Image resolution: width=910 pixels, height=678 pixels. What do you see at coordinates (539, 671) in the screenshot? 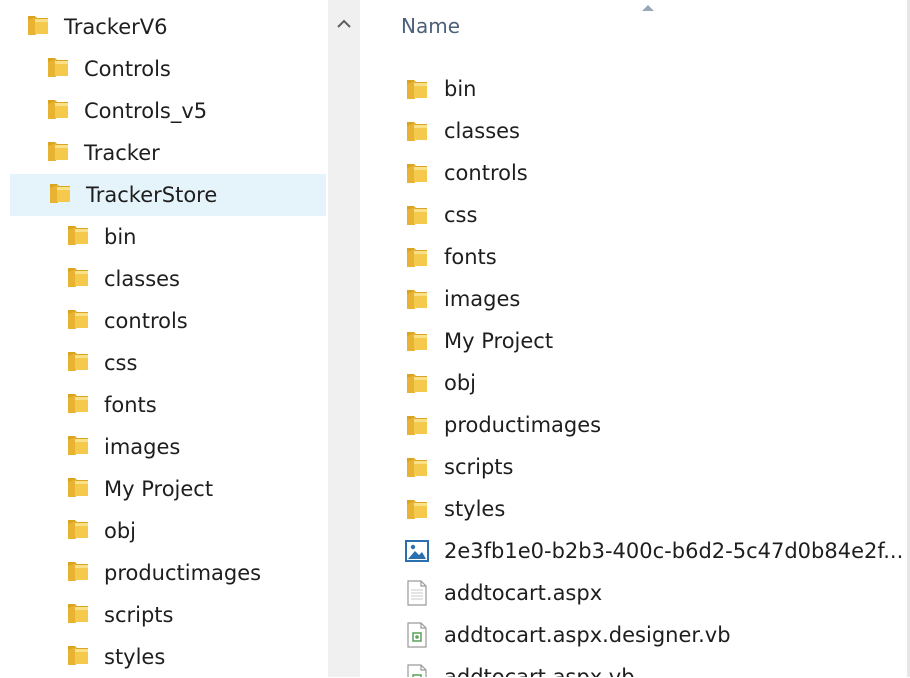
I see `file-name: addtocart.aspx.vb` at bounding box center [539, 671].